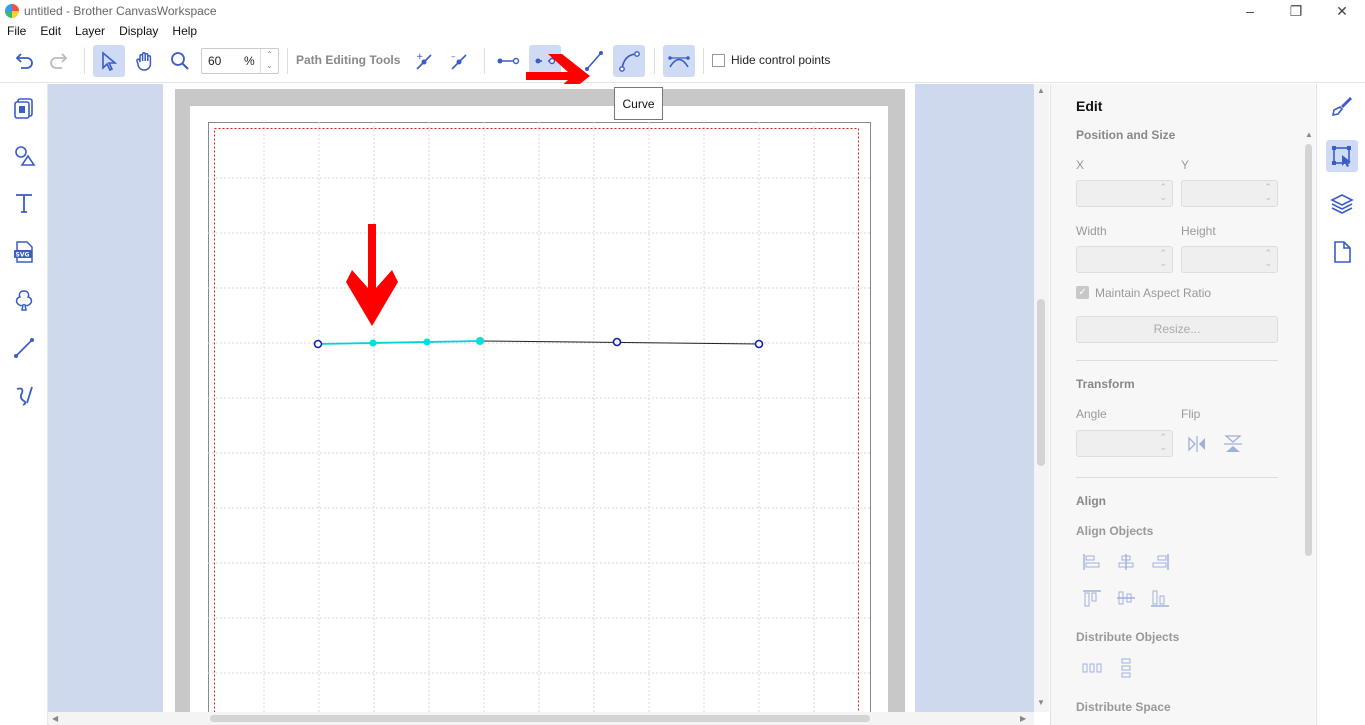 Image resolution: width=1365 pixels, height=725 pixels. Describe the element at coordinates (348, 60) in the screenshot. I see `path-editing-label: Path Editing Tools` at that location.